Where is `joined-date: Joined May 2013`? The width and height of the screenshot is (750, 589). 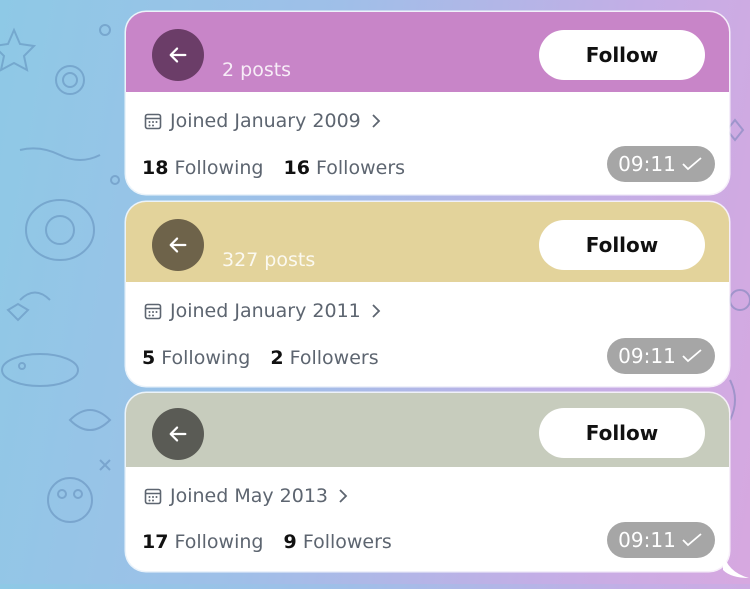 joined-date: Joined May 2013 is located at coordinates (246, 496).